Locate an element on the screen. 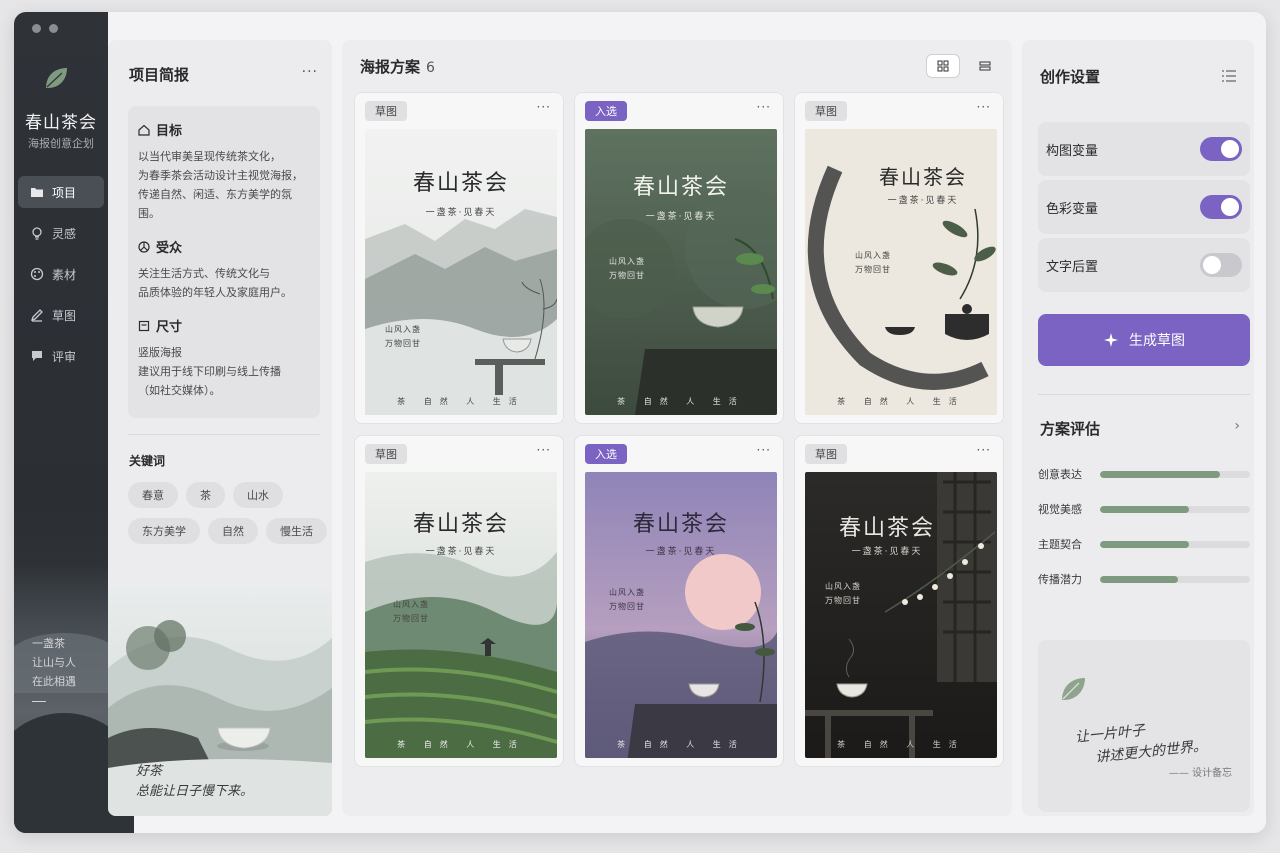 This screenshot has width=1280, height=853. brief-poem: 好茶 总能让日子慢下来。 is located at coordinates (195, 781).